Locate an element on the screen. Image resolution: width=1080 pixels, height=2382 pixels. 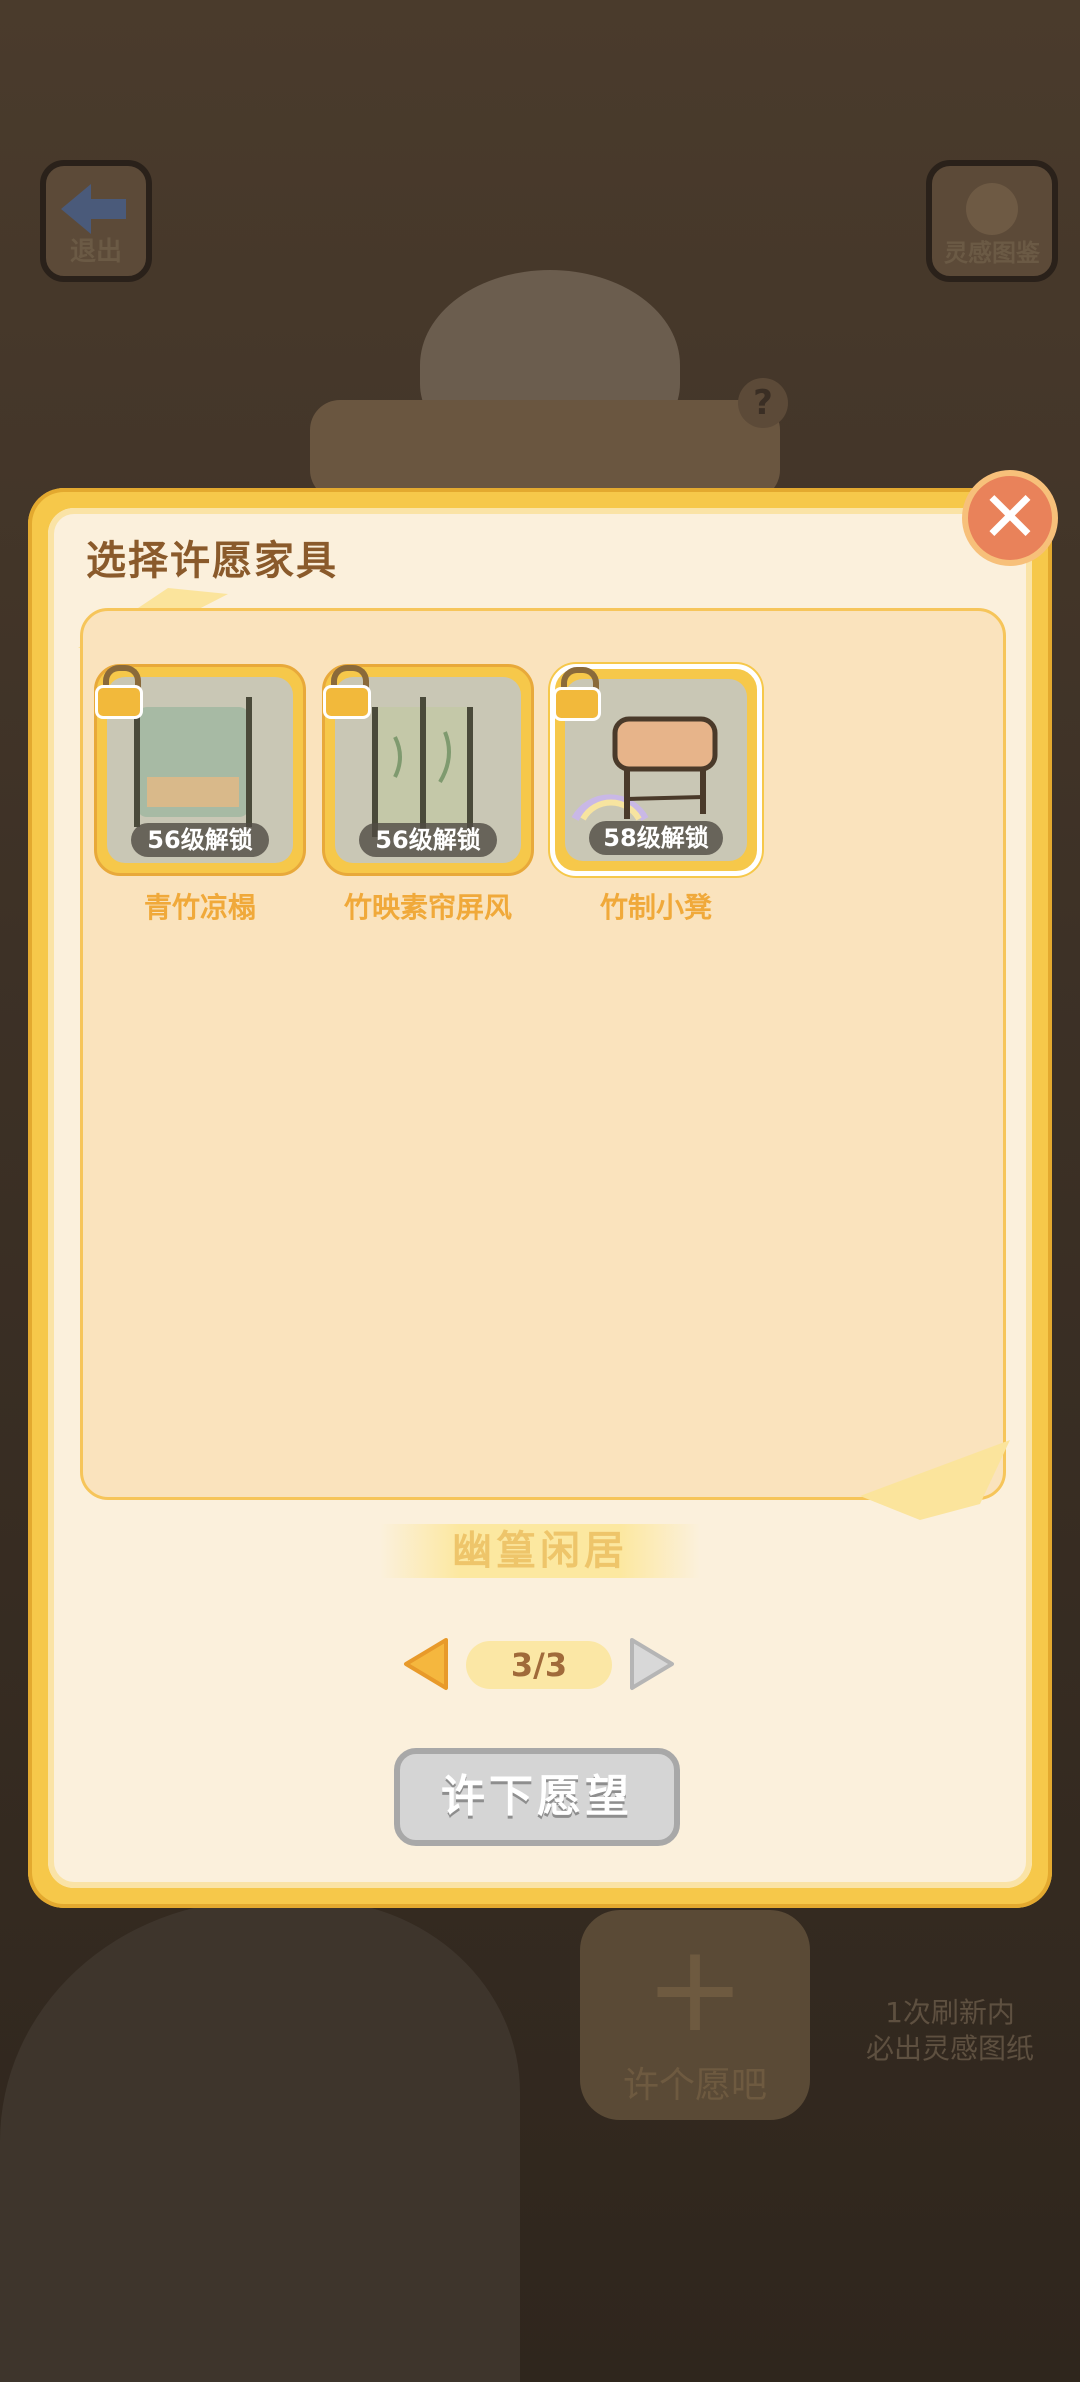
refresh-note-line1: 1次刷新内 is located at coordinates (950, 2012).